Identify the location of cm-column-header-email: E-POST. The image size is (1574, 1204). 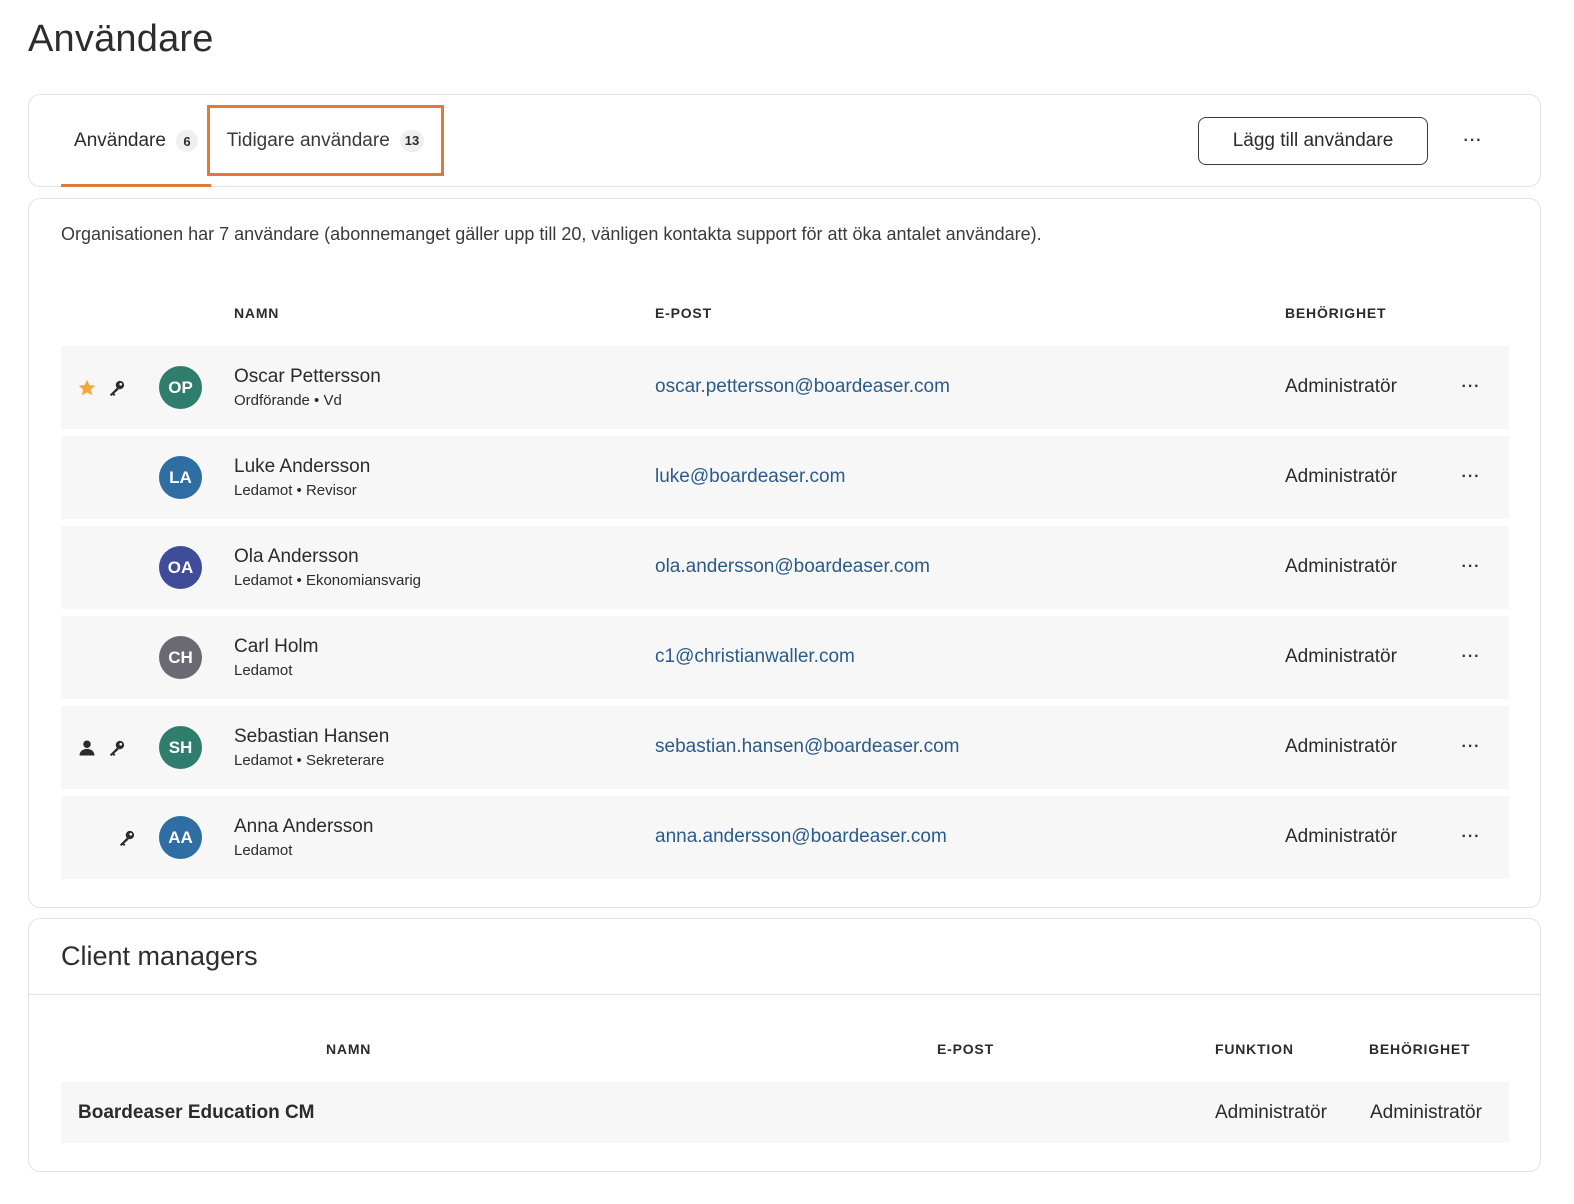
(965, 1049).